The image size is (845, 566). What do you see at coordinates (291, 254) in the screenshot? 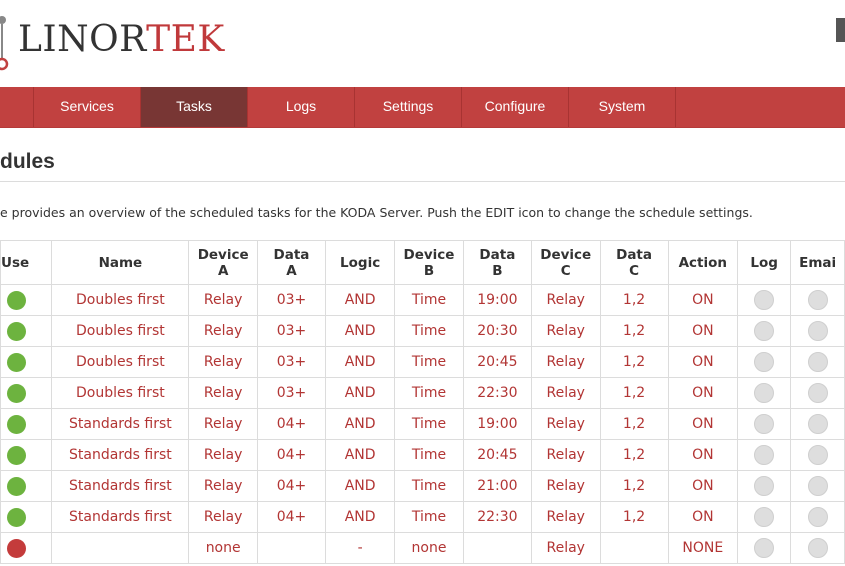
I see `column-header-label: Data` at bounding box center [291, 254].